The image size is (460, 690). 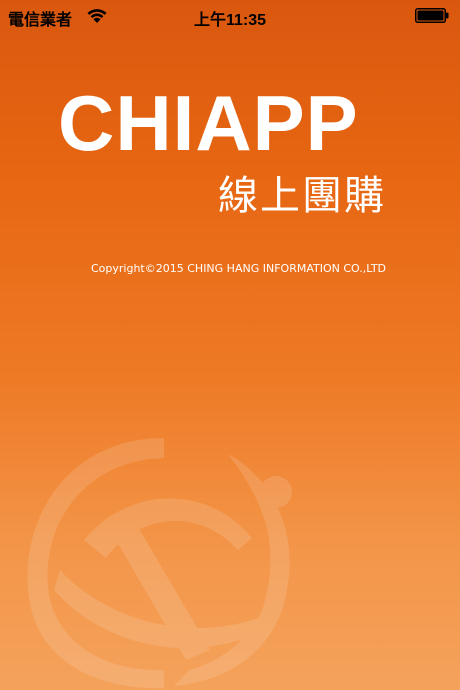 What do you see at coordinates (302, 196) in the screenshot?
I see `app-subtitle: 線上團購` at bounding box center [302, 196].